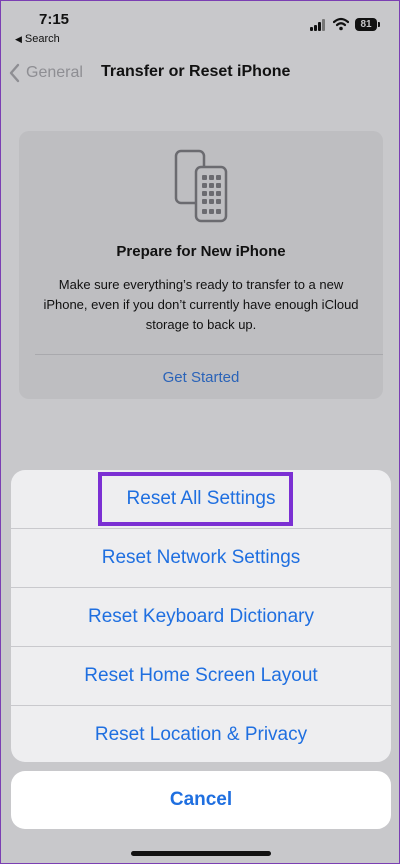 This screenshot has width=400, height=864. Describe the element at coordinates (195, 499) in the screenshot. I see `highlight-box` at that location.